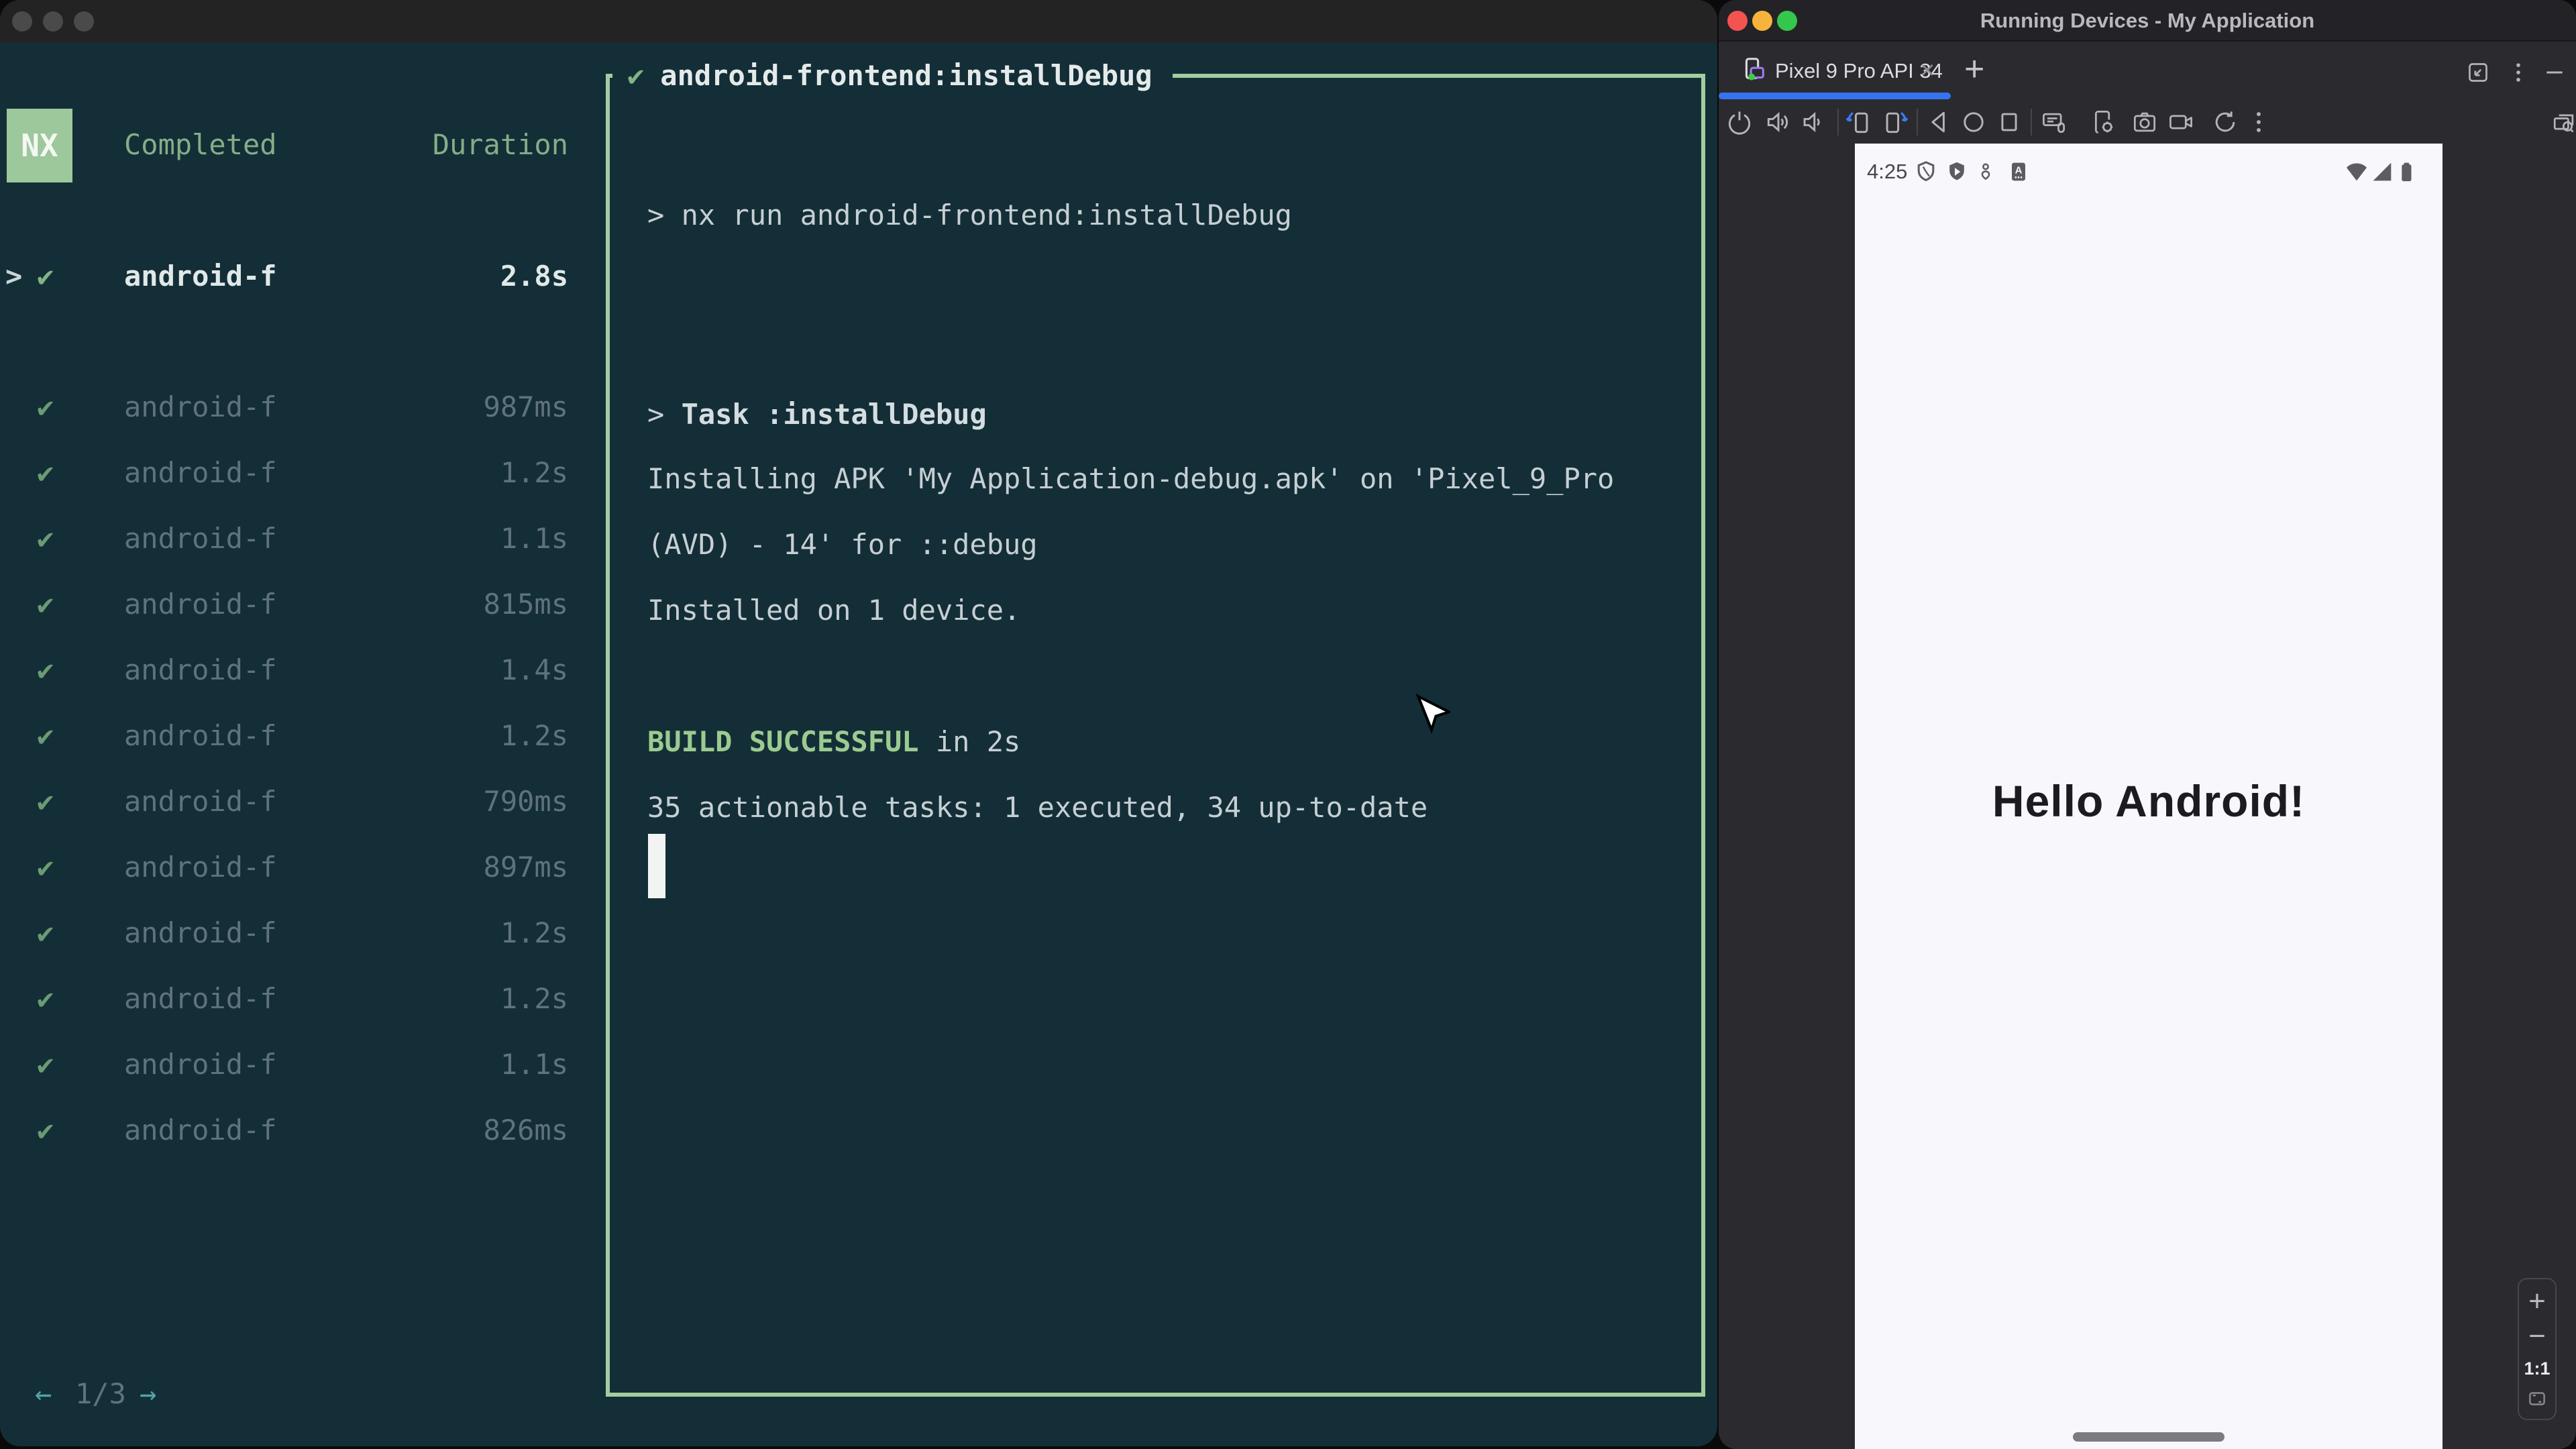 The image size is (2576, 1449). Describe the element at coordinates (1778, 122) in the screenshot. I see `volume-up-icon` at that location.